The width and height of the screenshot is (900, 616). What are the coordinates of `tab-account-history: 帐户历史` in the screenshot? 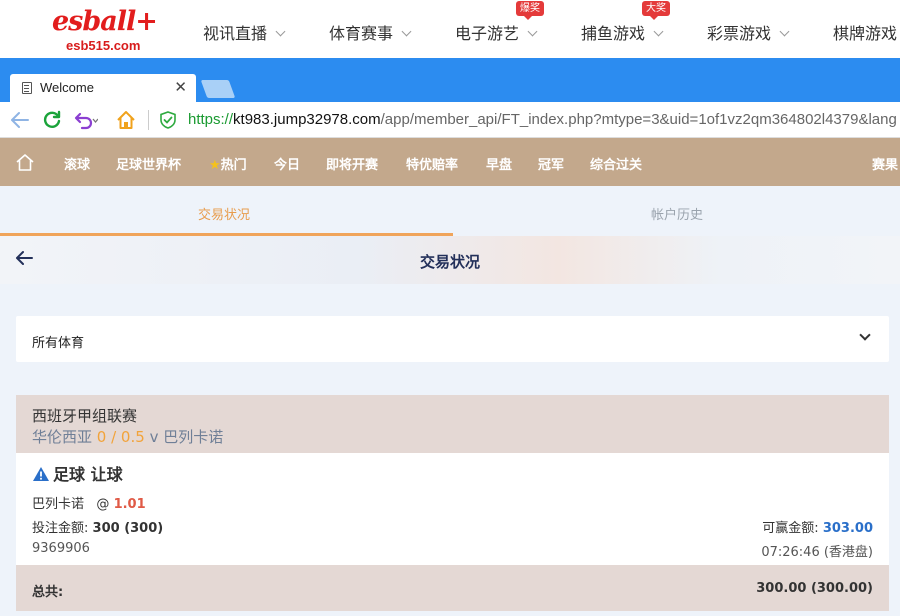 It's located at (677, 213).